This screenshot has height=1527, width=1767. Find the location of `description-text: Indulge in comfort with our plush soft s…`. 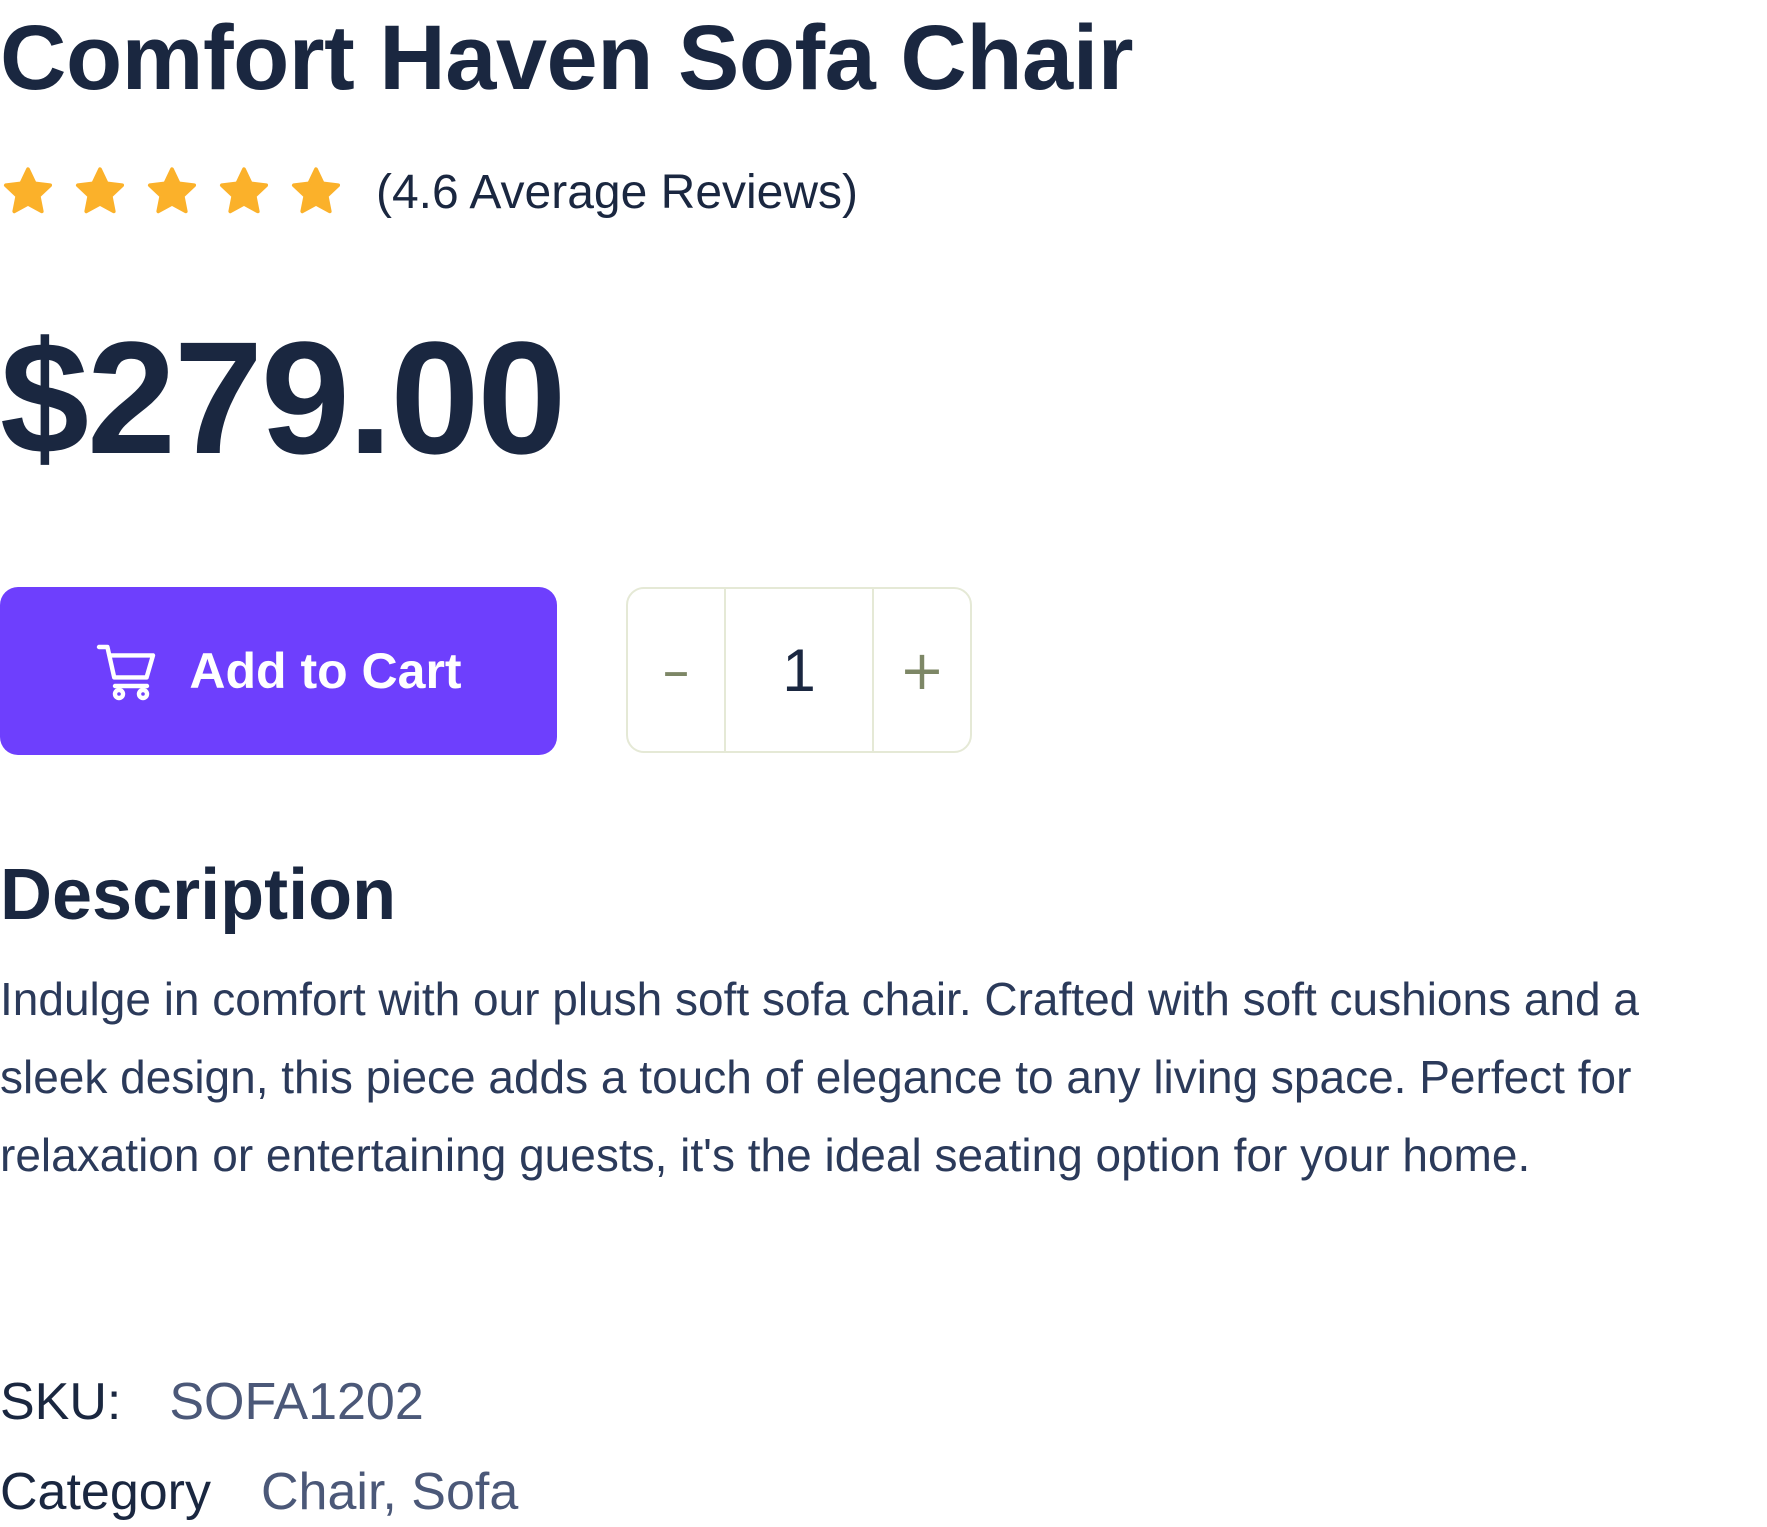

description-text: Indulge in comfort with our plush soft s… is located at coordinates (819, 1077).